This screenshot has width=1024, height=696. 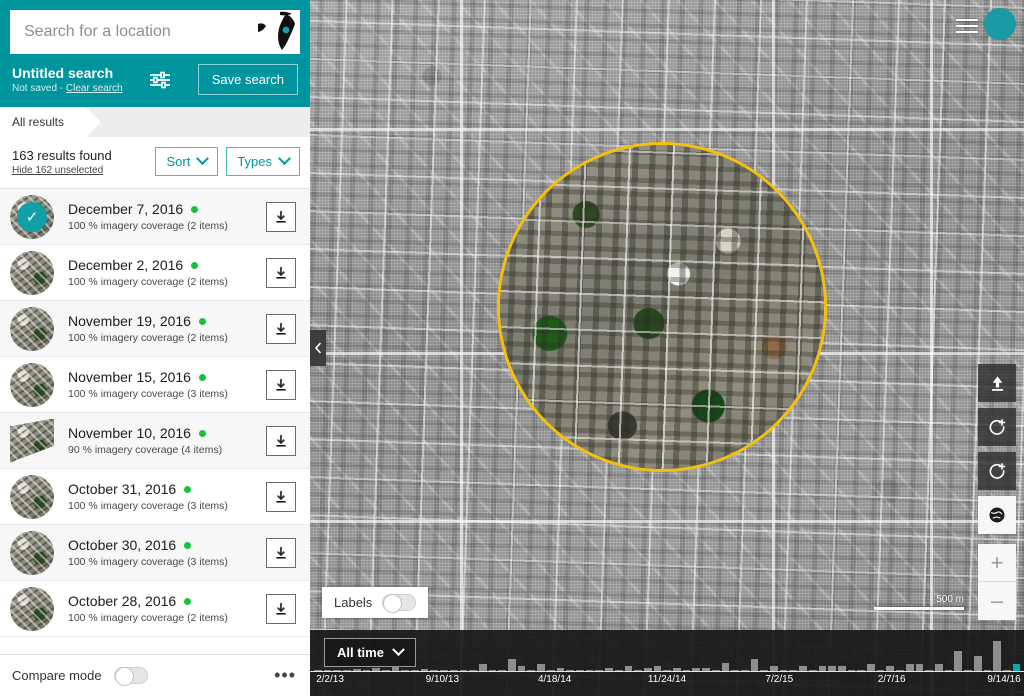 I want to click on tab-all-results: All results, so click(x=51, y=122).